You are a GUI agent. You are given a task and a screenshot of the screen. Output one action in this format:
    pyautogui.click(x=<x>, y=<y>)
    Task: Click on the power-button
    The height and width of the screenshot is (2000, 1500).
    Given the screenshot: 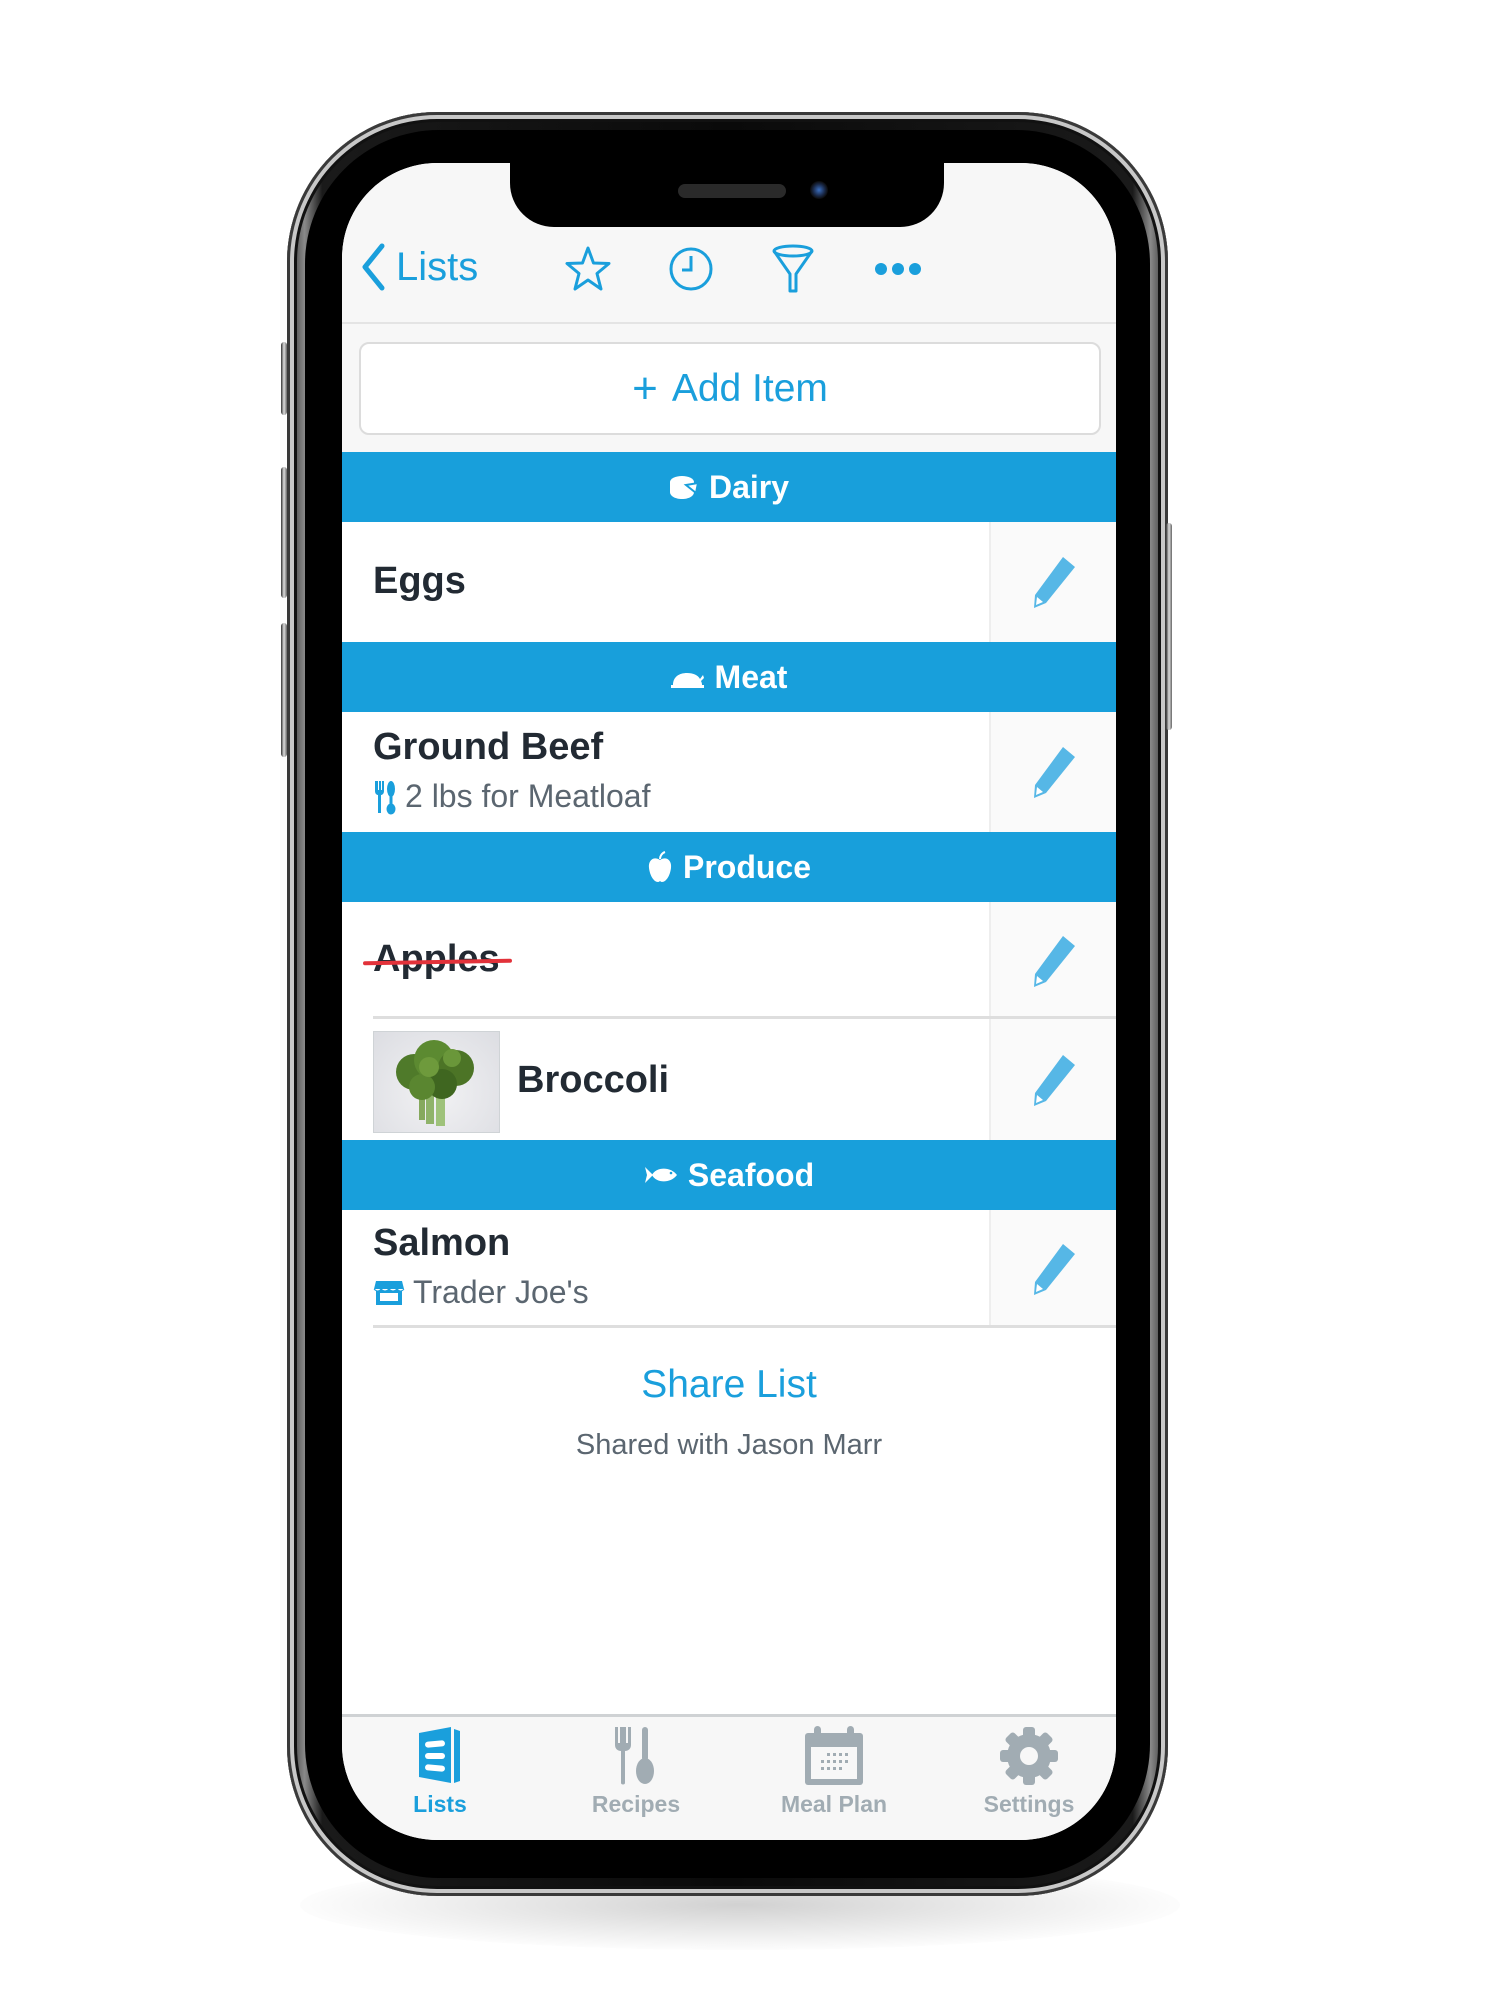 What is the action you would take?
    pyautogui.click(x=1169, y=626)
    